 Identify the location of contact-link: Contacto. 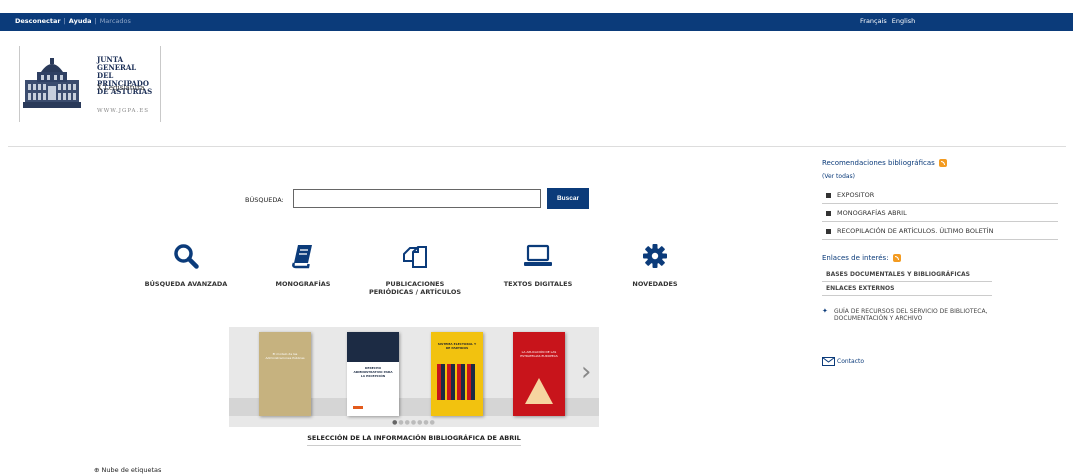
(843, 361).